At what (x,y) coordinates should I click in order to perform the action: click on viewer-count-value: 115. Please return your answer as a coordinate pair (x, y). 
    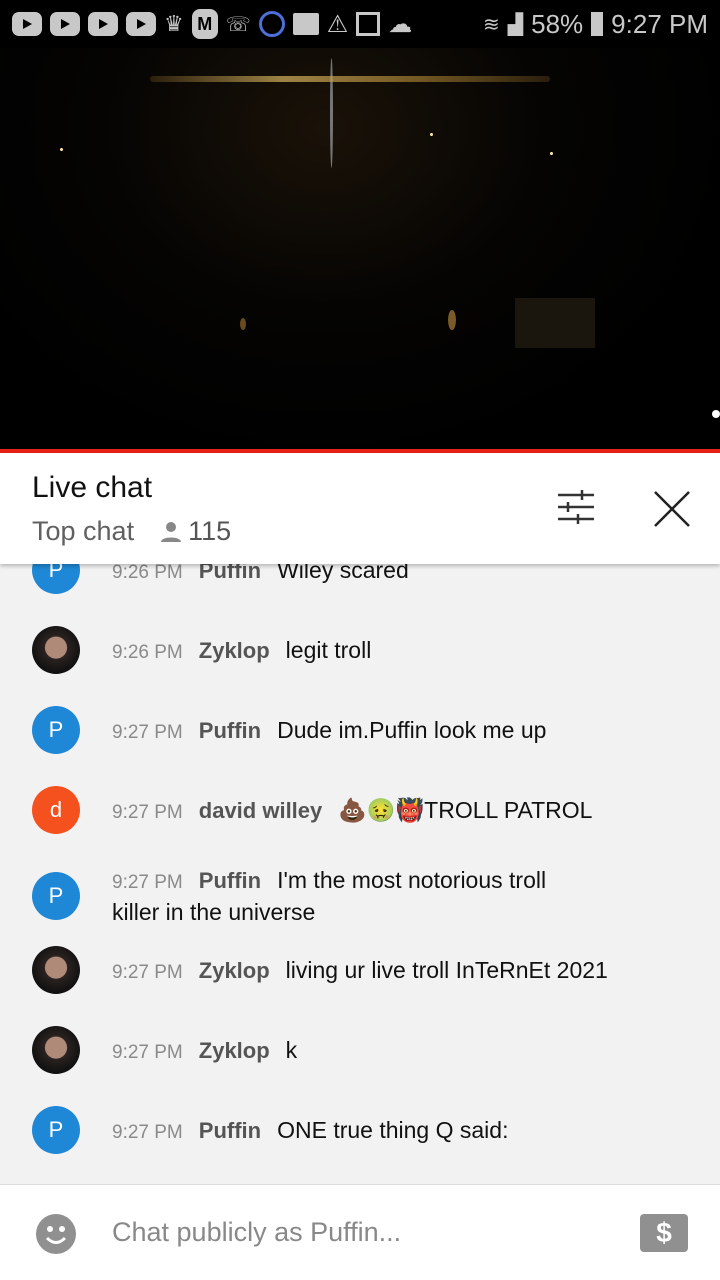
    Looking at the image, I should click on (210, 531).